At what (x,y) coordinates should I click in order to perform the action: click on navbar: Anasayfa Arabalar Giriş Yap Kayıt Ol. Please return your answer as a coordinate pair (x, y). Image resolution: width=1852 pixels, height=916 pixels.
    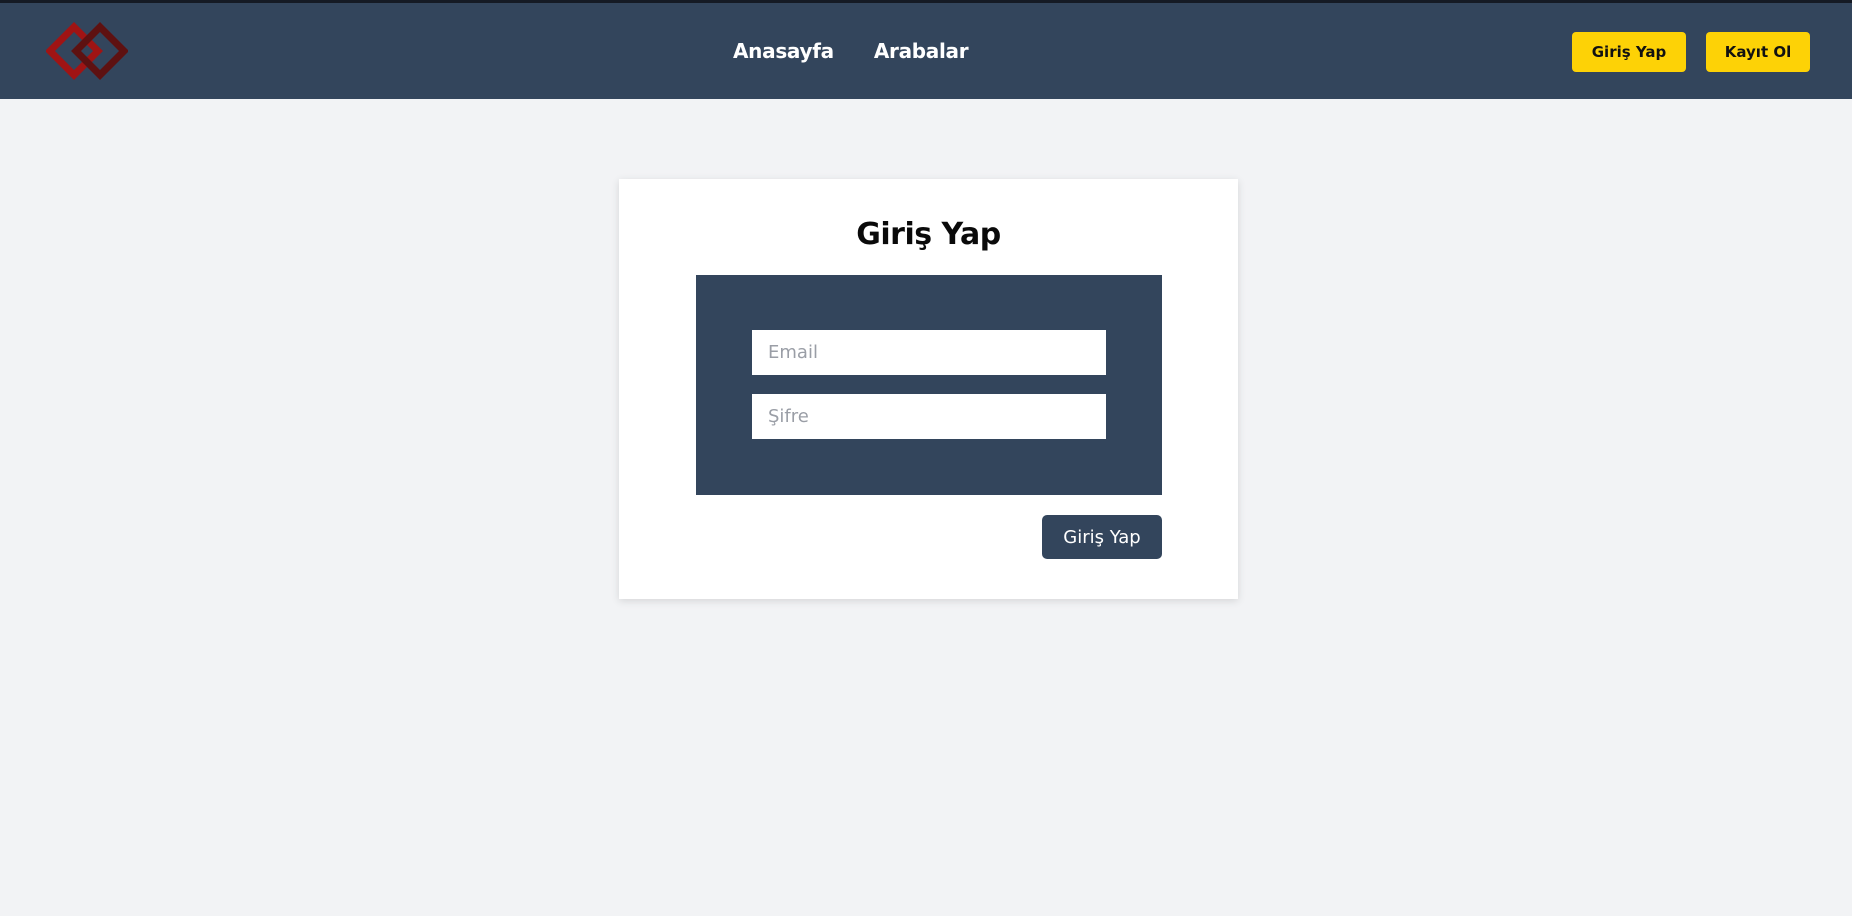
    Looking at the image, I should click on (926, 51).